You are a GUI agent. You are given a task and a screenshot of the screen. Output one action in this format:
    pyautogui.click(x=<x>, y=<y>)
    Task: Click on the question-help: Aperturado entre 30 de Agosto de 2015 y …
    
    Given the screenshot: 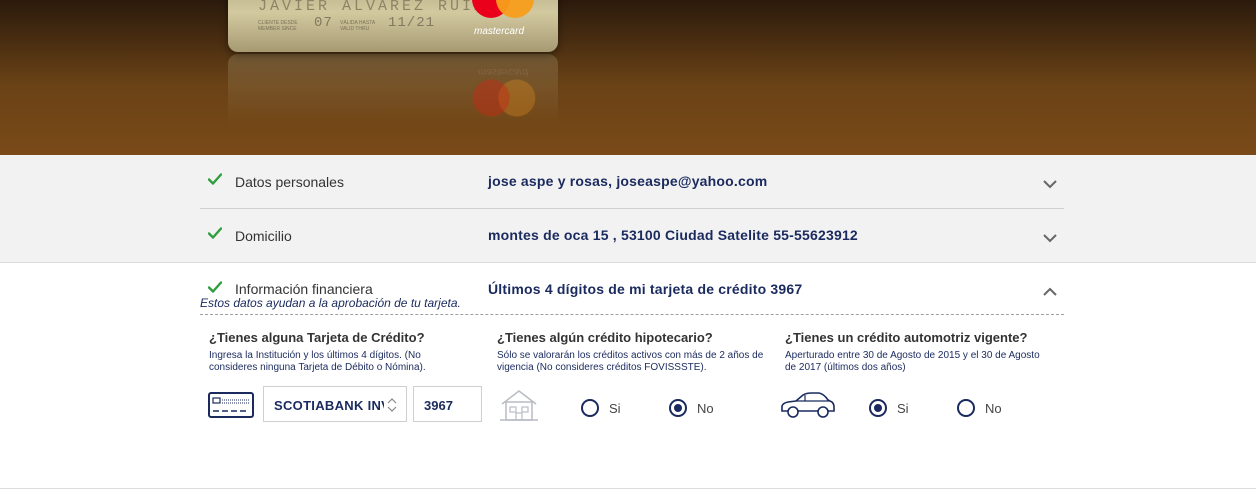 What is the action you would take?
    pyautogui.click(x=912, y=361)
    